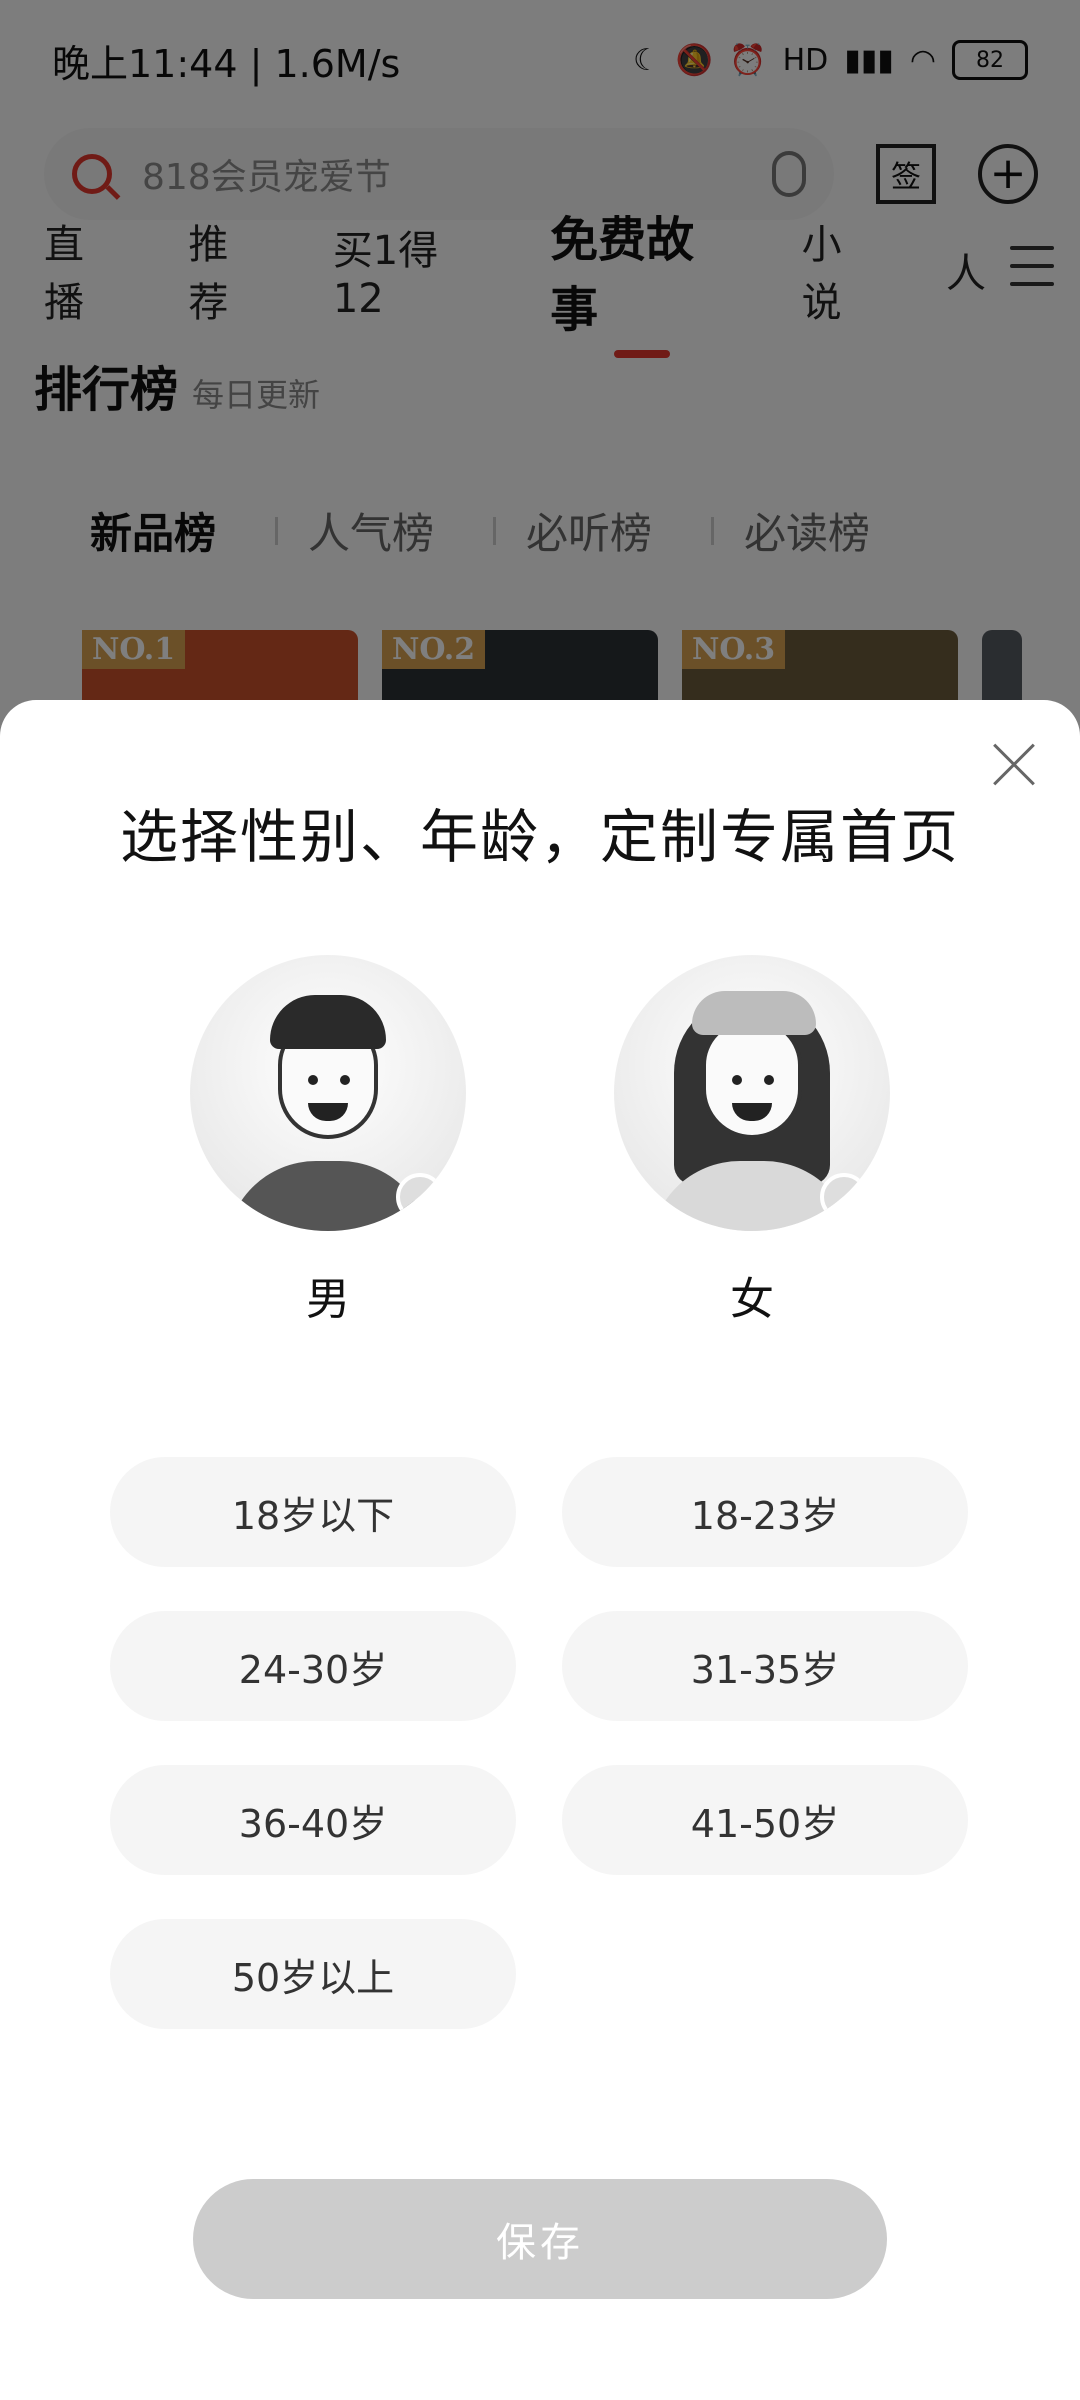 The height and width of the screenshot is (2400, 1080). I want to click on gender-option-male: 男, so click(328, 1141).